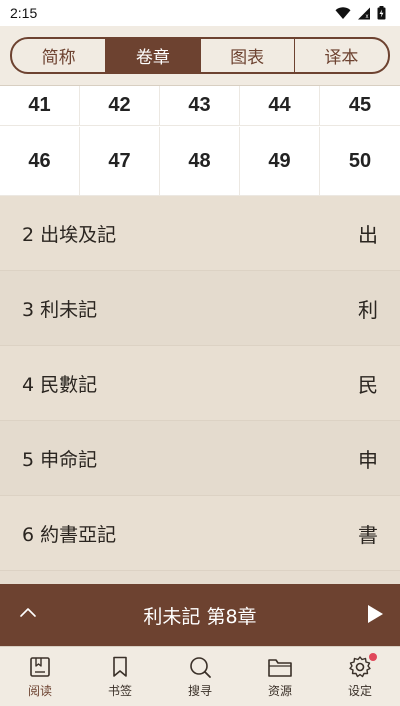 The height and width of the screenshot is (706, 400). Describe the element at coordinates (367, 17) in the screenshot. I see `svg-text: x` at that location.